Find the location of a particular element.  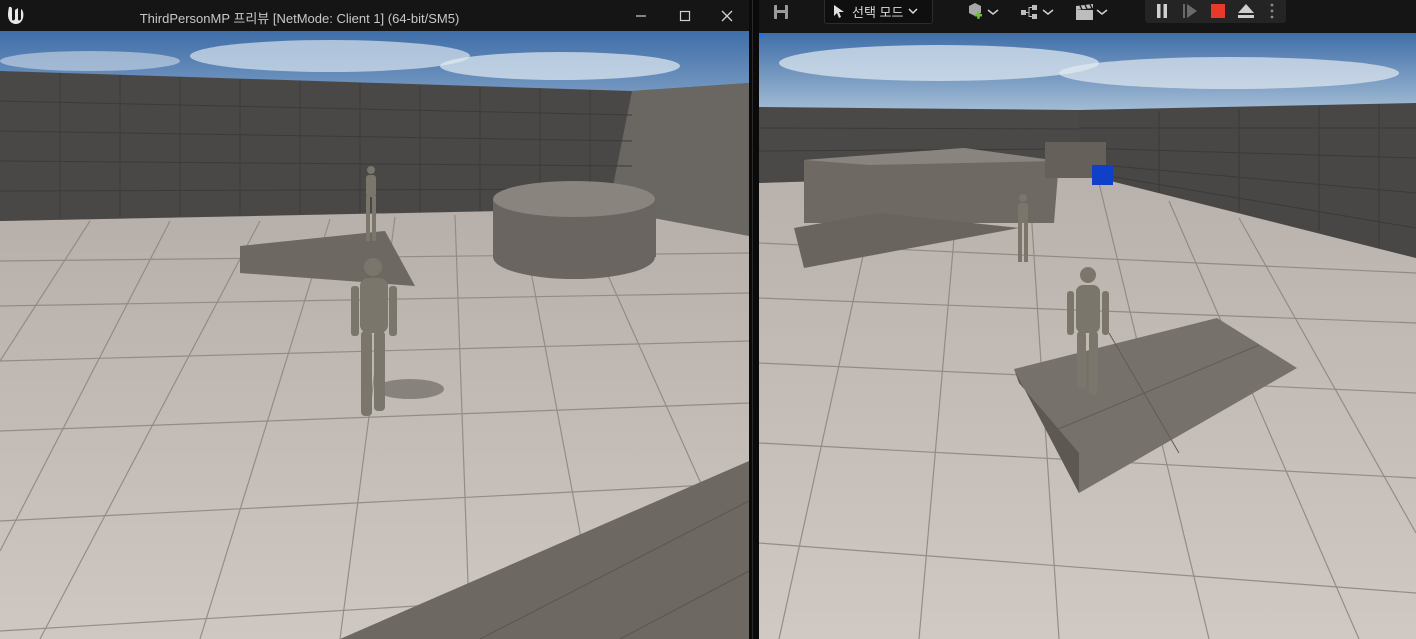

save-icon is located at coordinates (781, 12).